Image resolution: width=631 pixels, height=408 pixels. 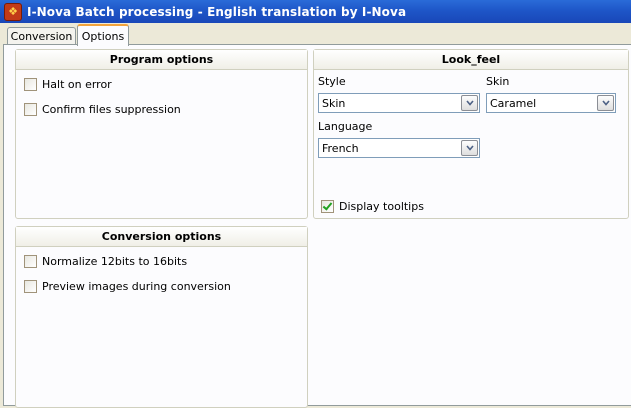 What do you see at coordinates (30, 286) in the screenshot?
I see `preview-images-checkbox` at bounding box center [30, 286].